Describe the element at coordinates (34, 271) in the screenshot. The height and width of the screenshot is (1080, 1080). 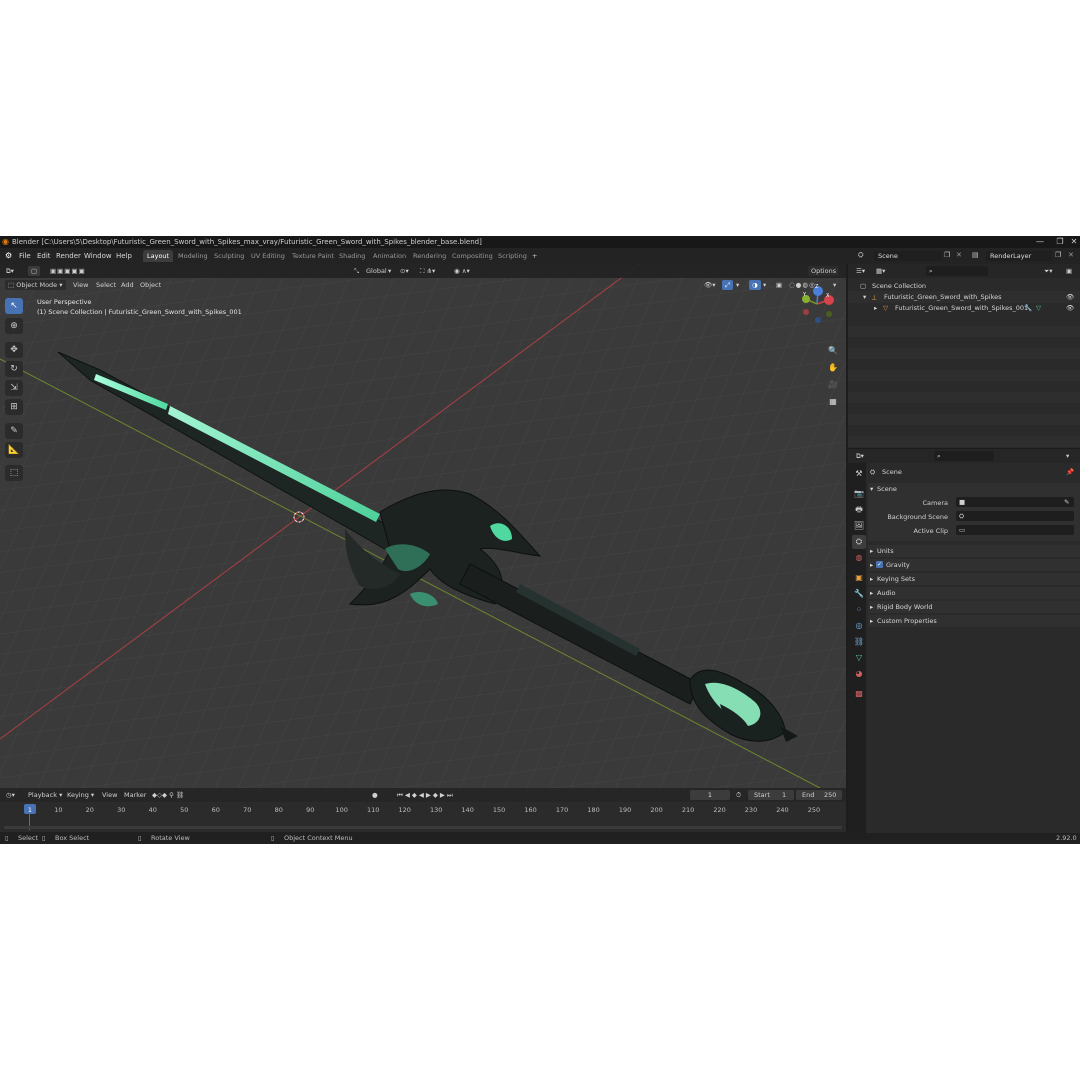
I see `select-tool-icon: ▢` at that location.